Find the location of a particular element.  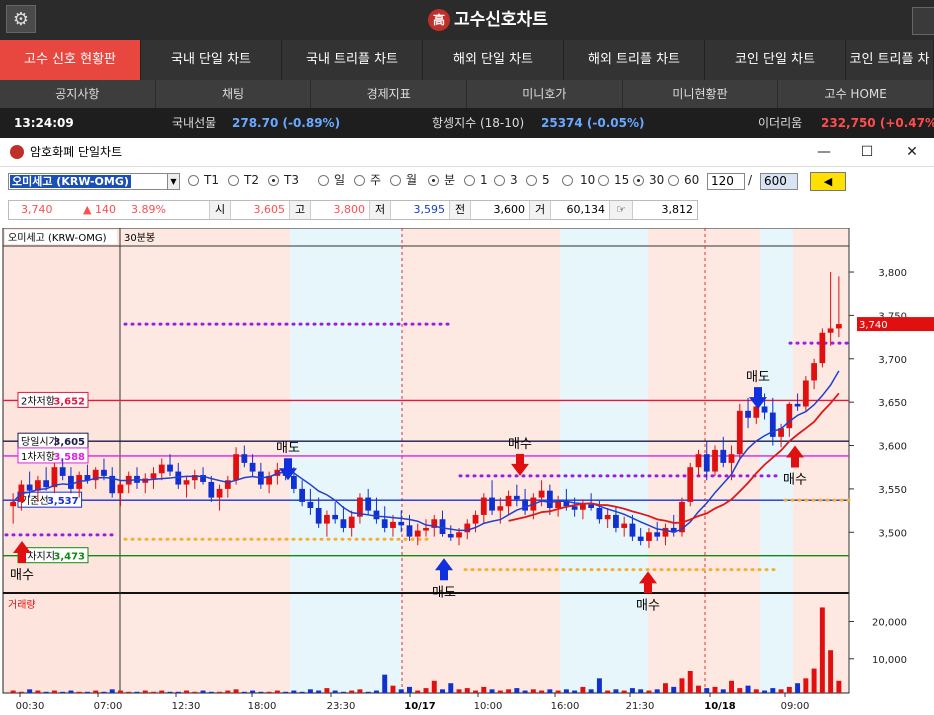

minimize-icon: — is located at coordinates (824, 152).